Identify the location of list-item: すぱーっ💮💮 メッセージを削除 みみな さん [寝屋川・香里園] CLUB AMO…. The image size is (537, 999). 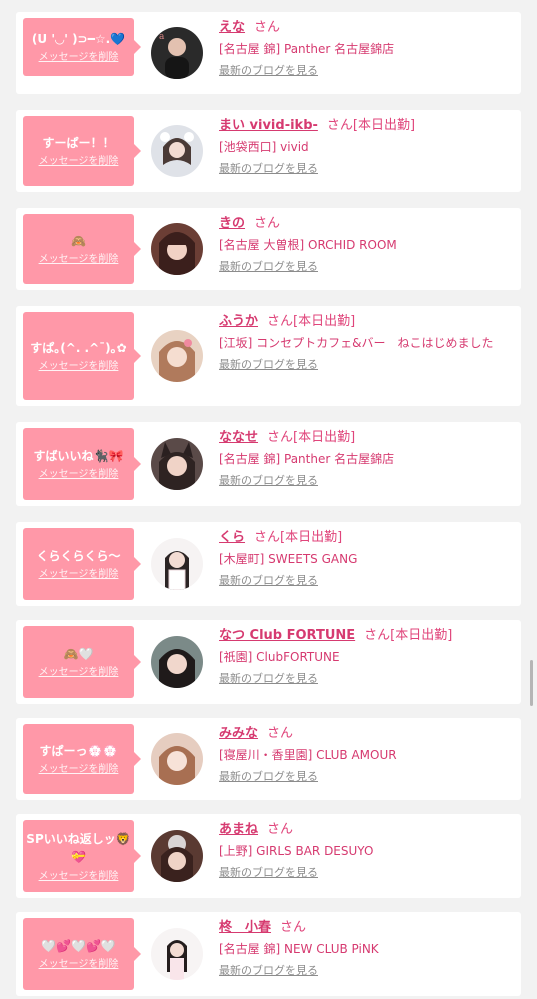
(268, 759).